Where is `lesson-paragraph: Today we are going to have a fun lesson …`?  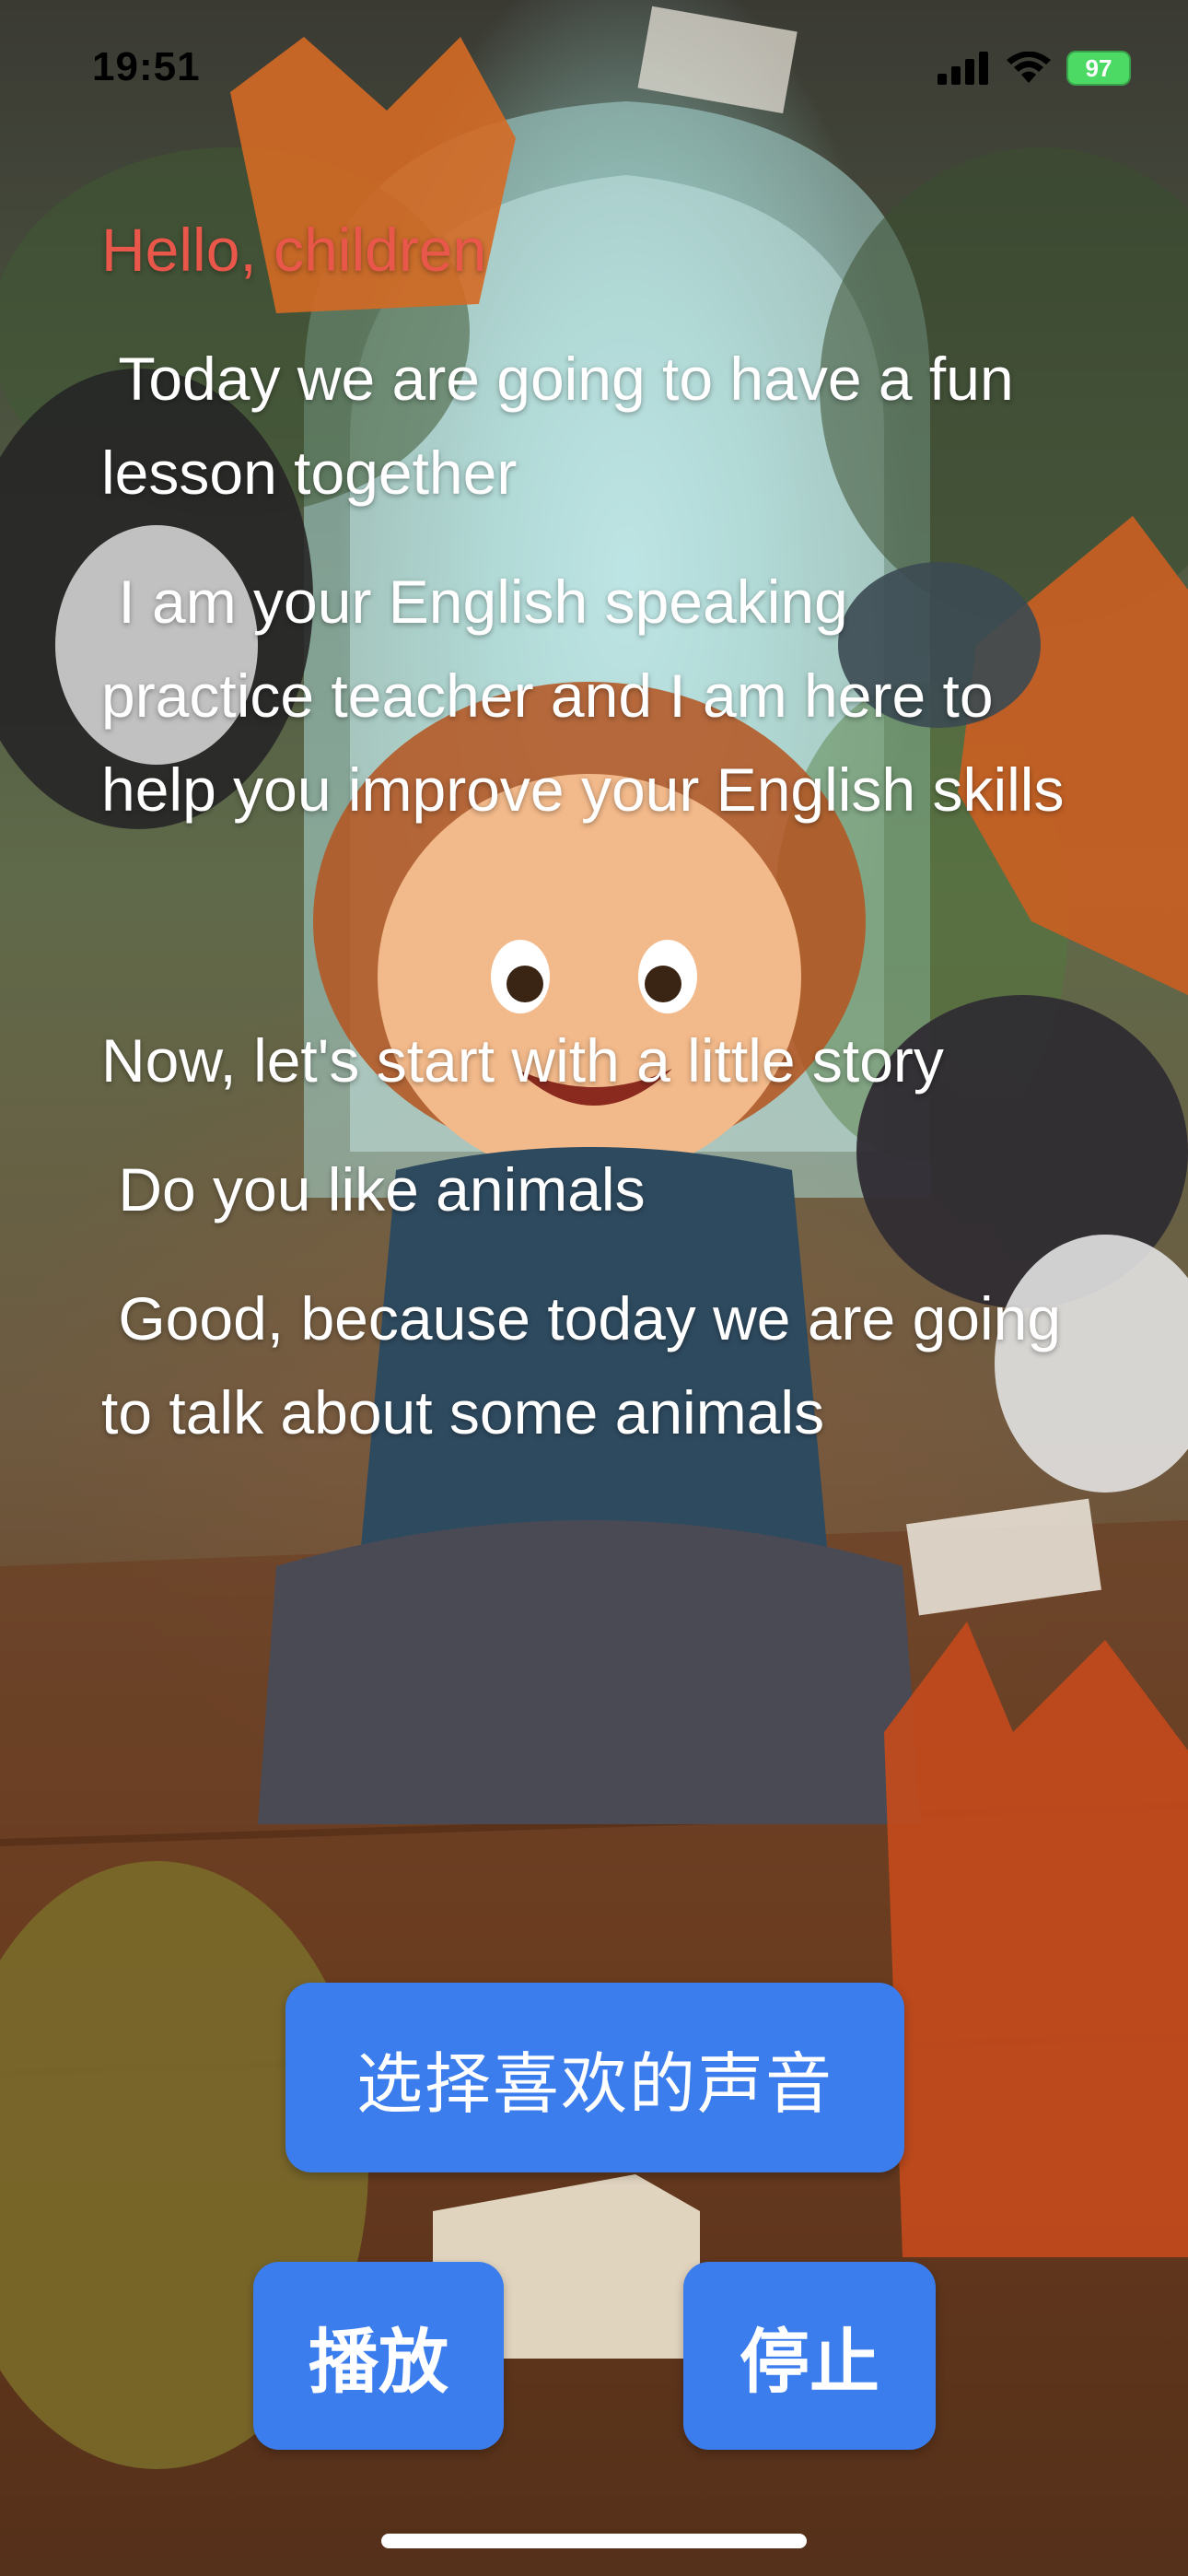 lesson-paragraph: Today we are going to have a fun lesson … is located at coordinates (566, 426).